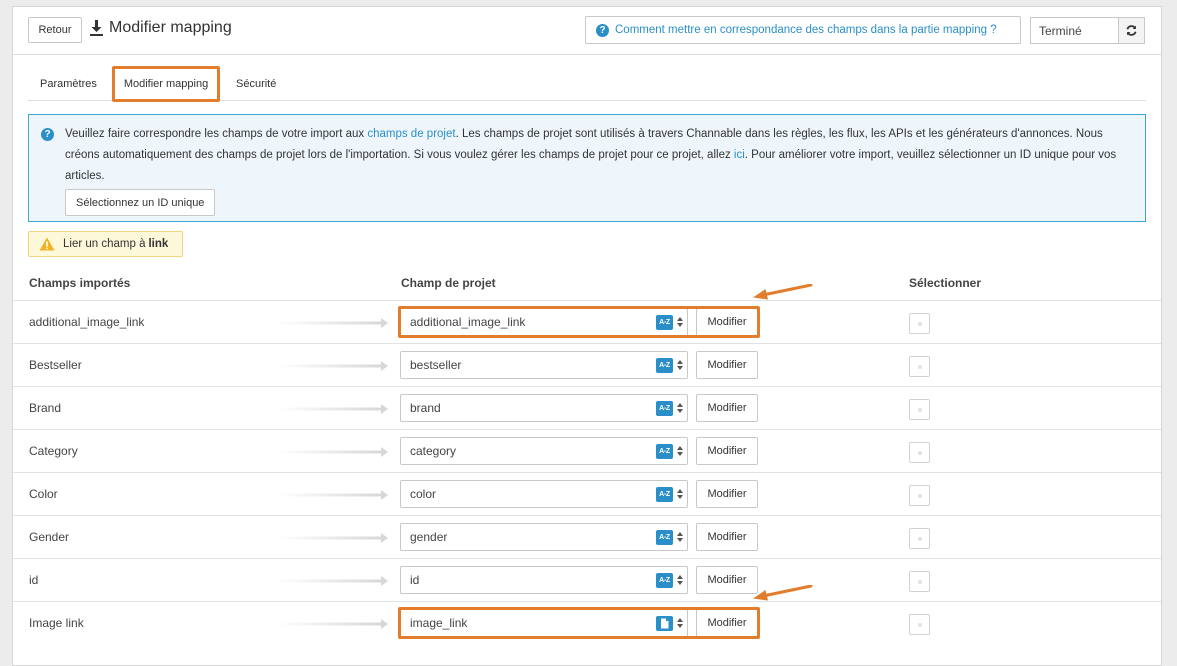  Describe the element at coordinates (739, 155) in the screenshot. I see `here-link: ici` at that location.